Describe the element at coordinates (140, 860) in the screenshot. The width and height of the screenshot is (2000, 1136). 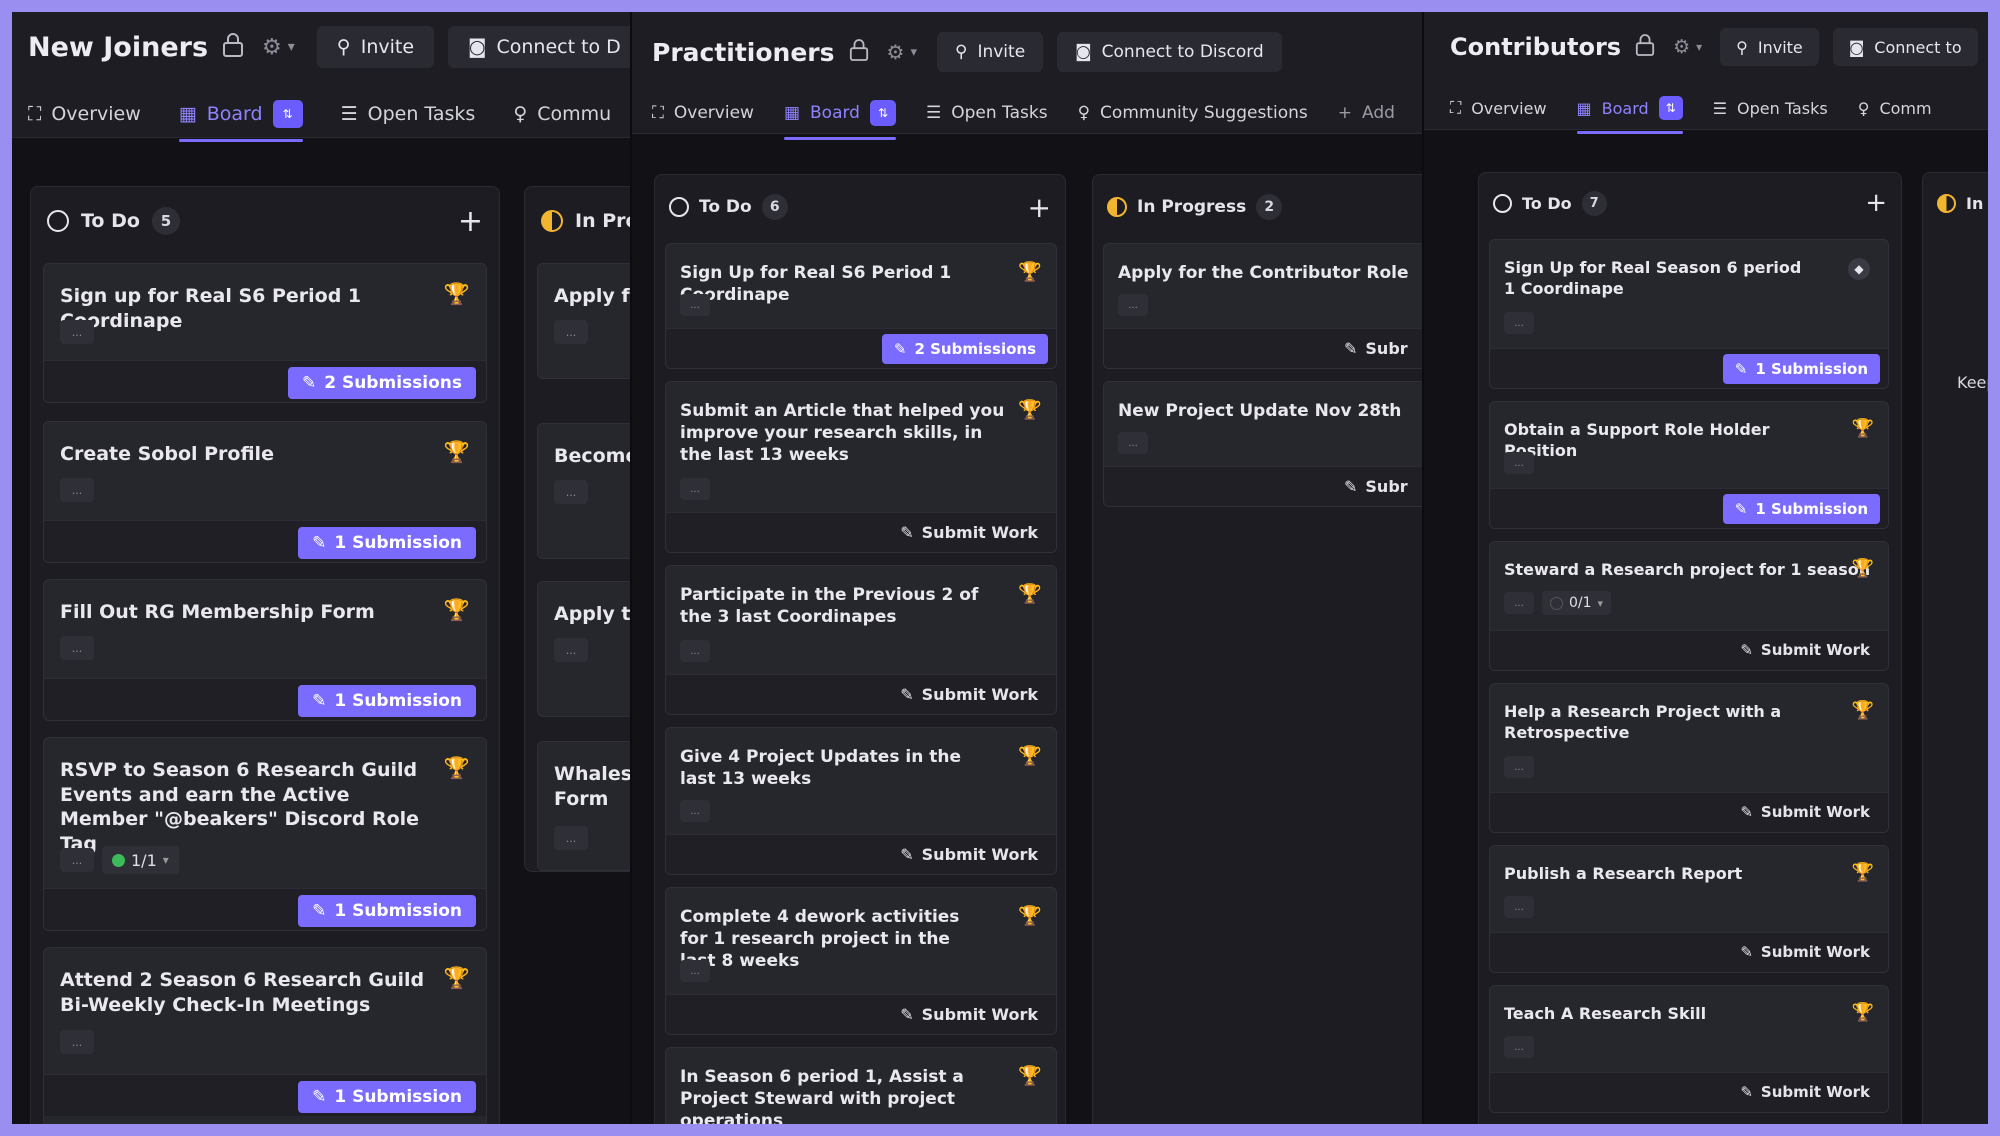
I see `checklist-progress: 1/1 ▾` at that location.